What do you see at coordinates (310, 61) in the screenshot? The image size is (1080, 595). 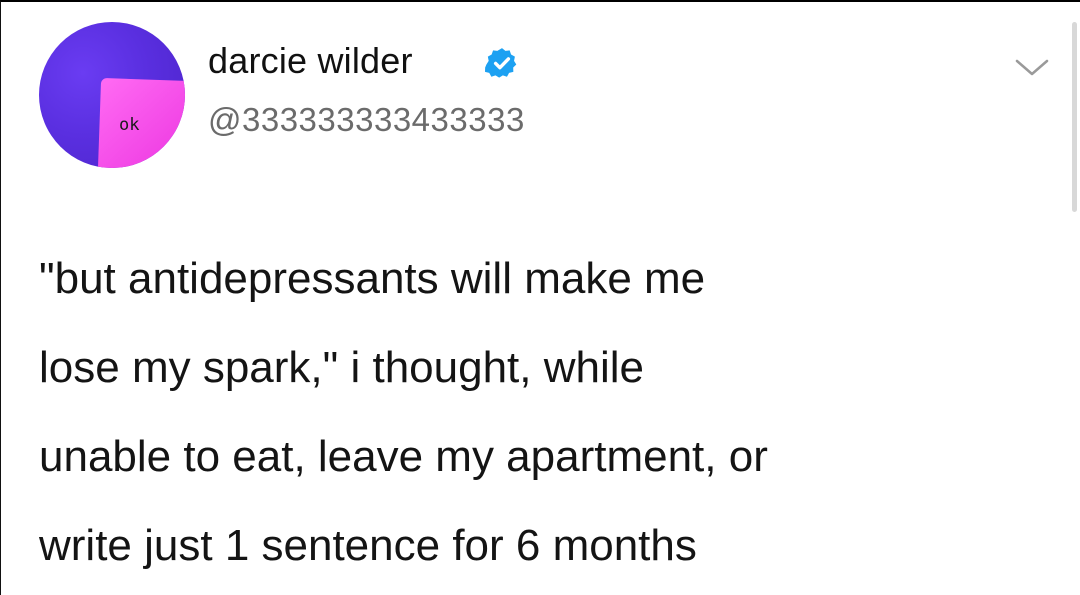 I see `display-name: darcie wilder` at bounding box center [310, 61].